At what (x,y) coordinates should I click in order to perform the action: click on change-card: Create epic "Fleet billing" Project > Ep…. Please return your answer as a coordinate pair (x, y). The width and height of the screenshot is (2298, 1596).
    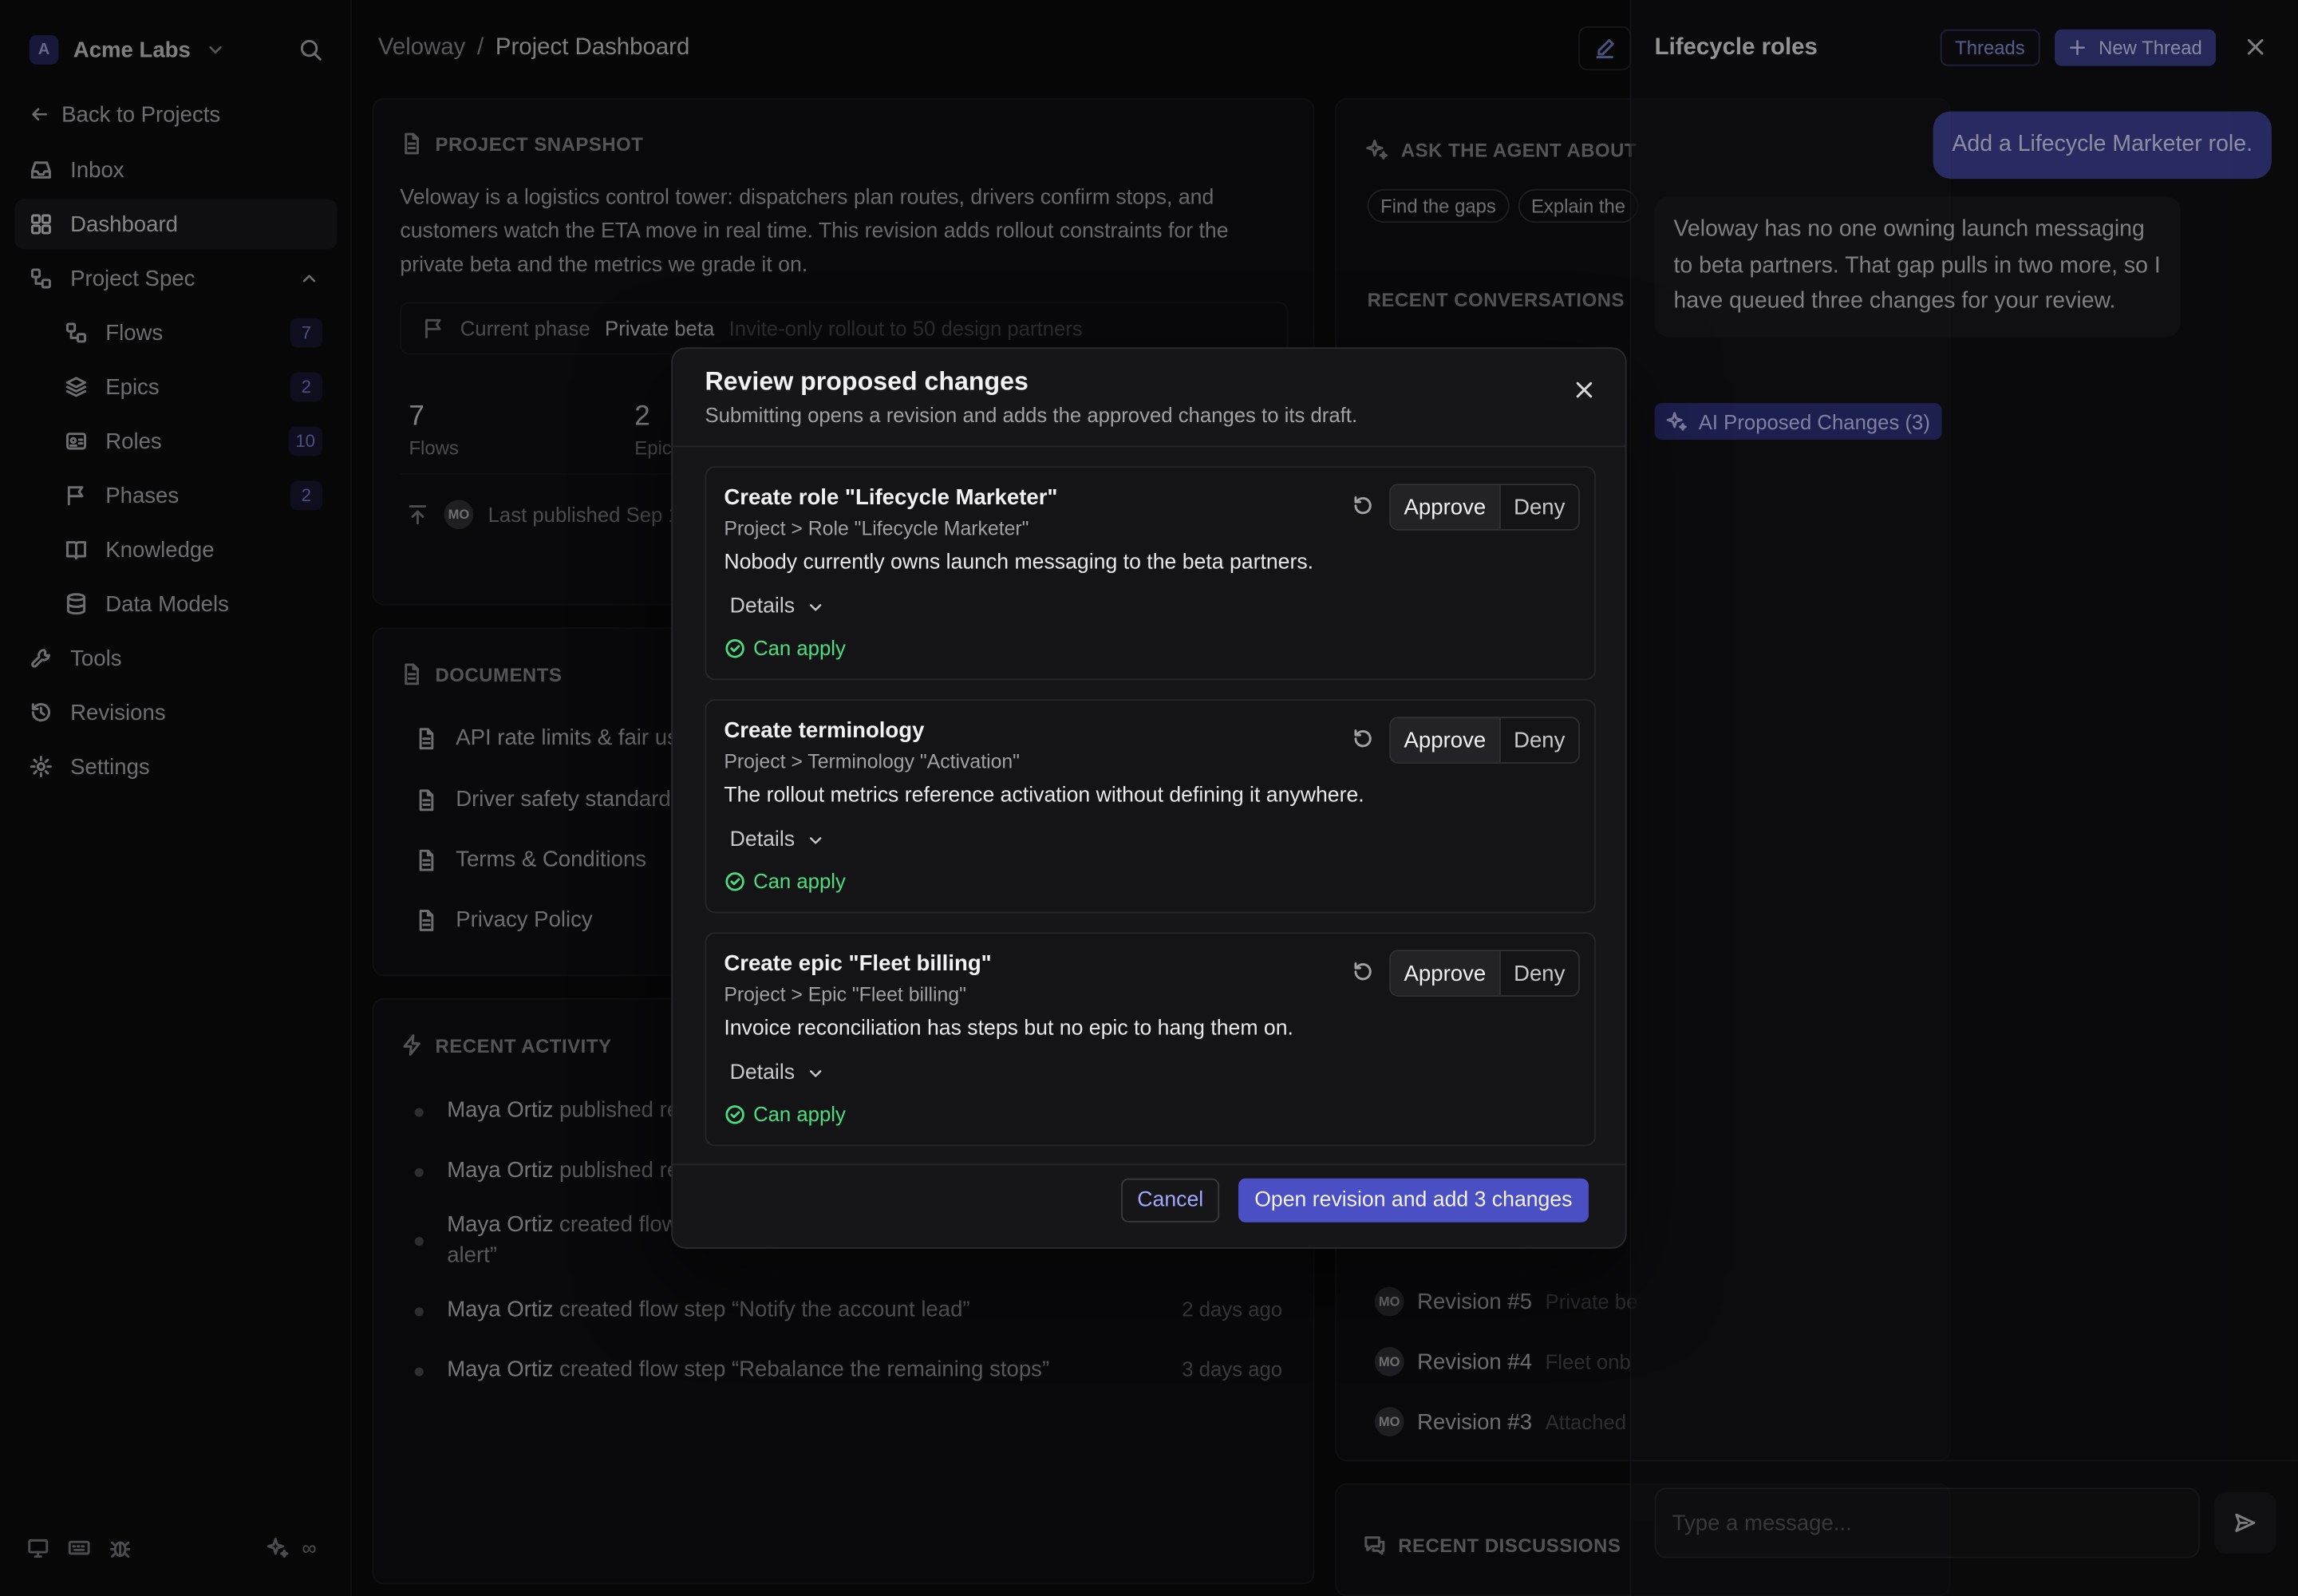
    Looking at the image, I should click on (1151, 1039).